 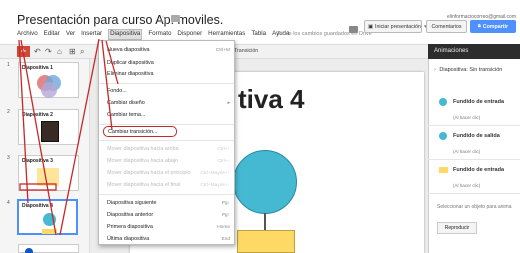 I want to click on menu-item-label: Última diapositiva, so click(x=128, y=239).